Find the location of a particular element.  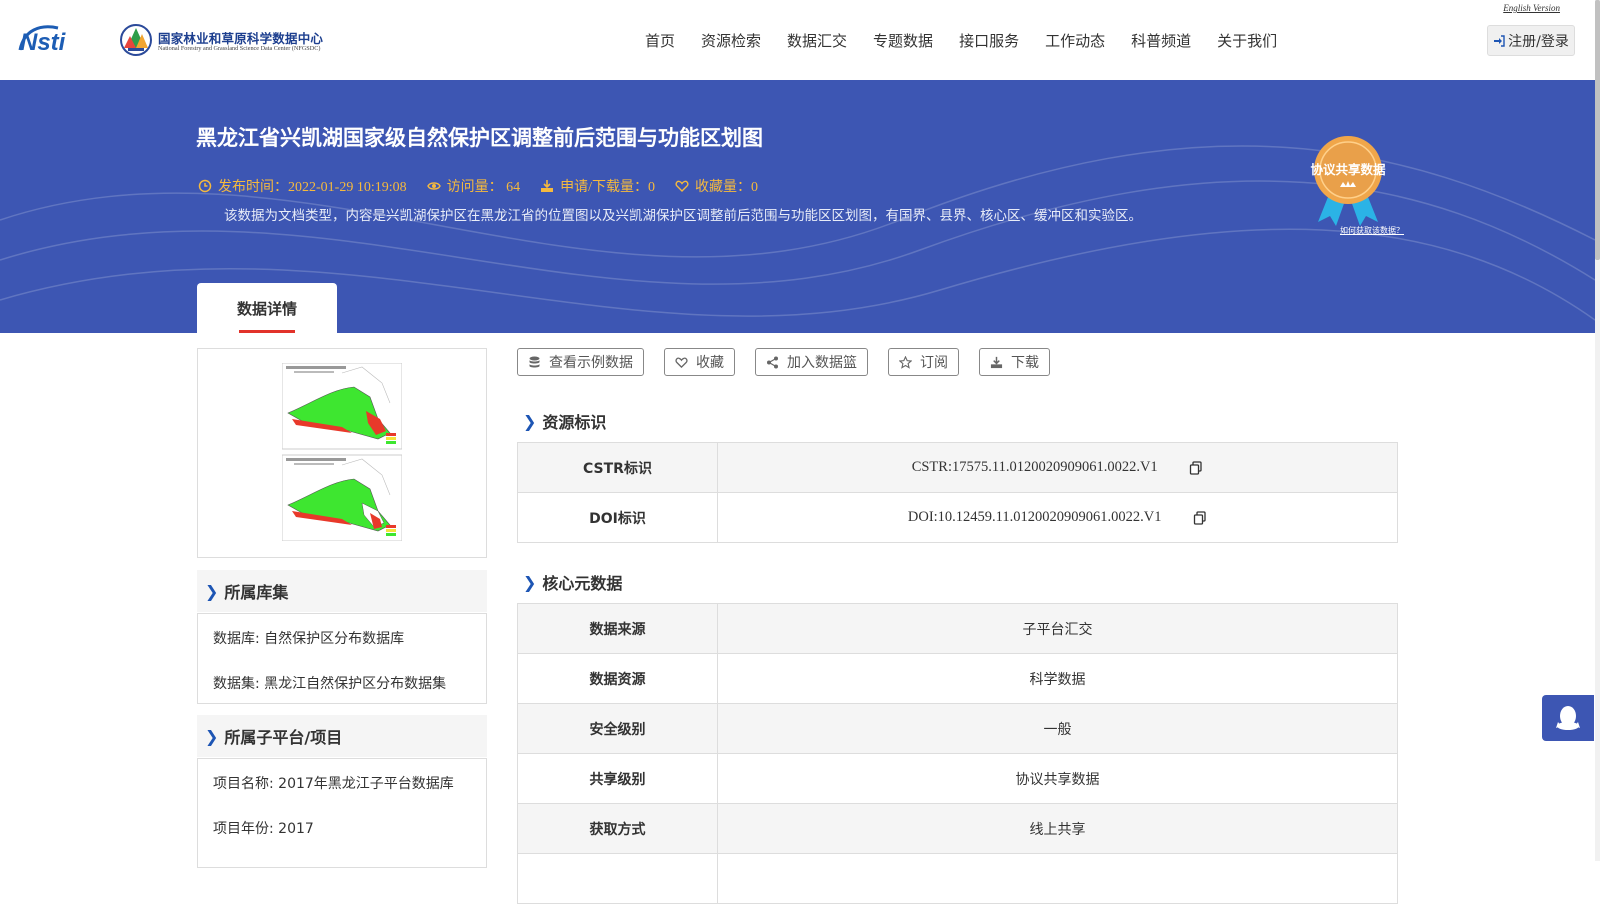

english-version-link: English Version is located at coordinates (1531, 8).